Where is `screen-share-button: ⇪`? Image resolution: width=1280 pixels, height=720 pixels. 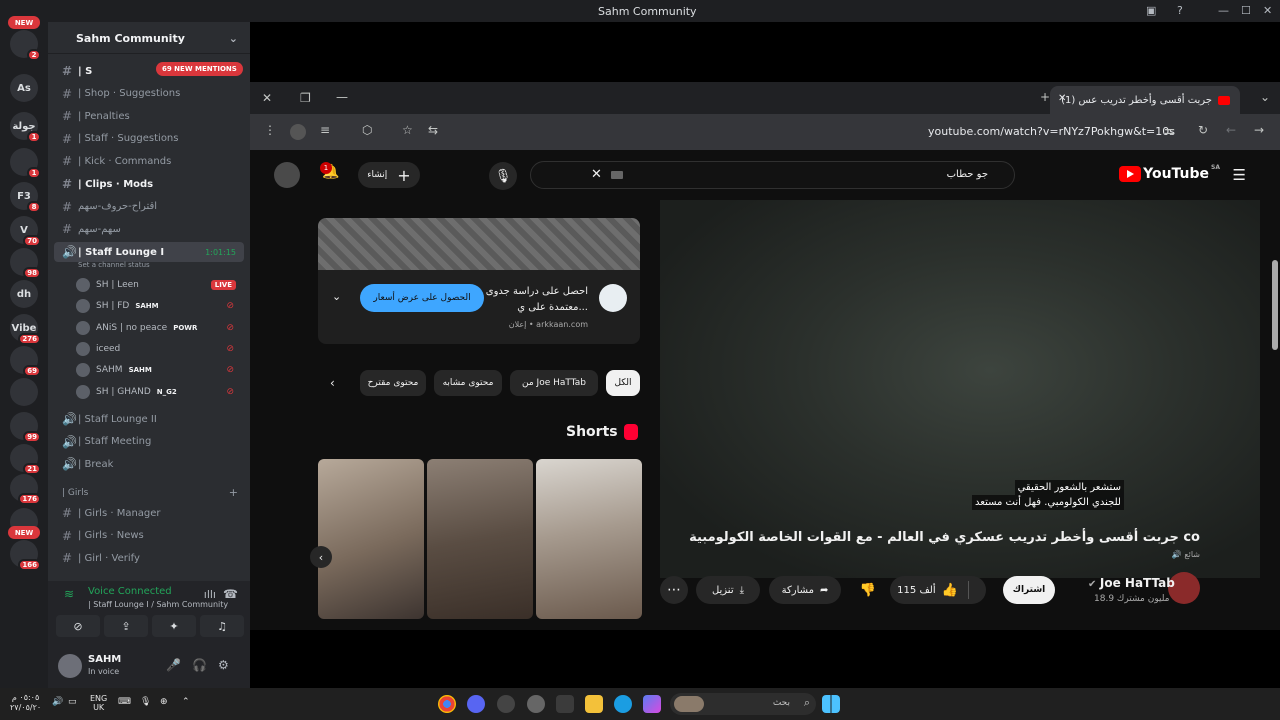
screen-share-button: ⇪ is located at coordinates (126, 626).